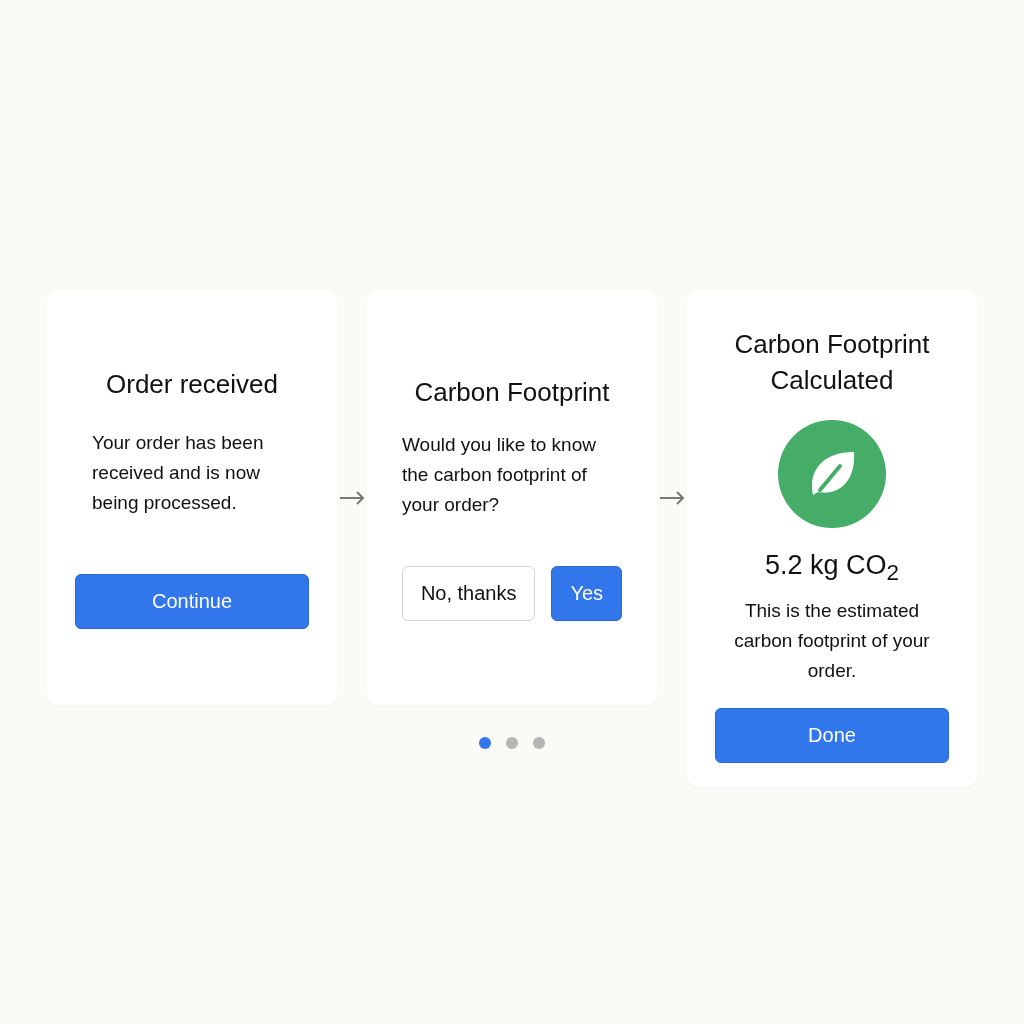 The image size is (1024, 1024). Describe the element at coordinates (832, 641) in the screenshot. I see `card-text: This is the estimated carbon footprint of your order.` at that location.